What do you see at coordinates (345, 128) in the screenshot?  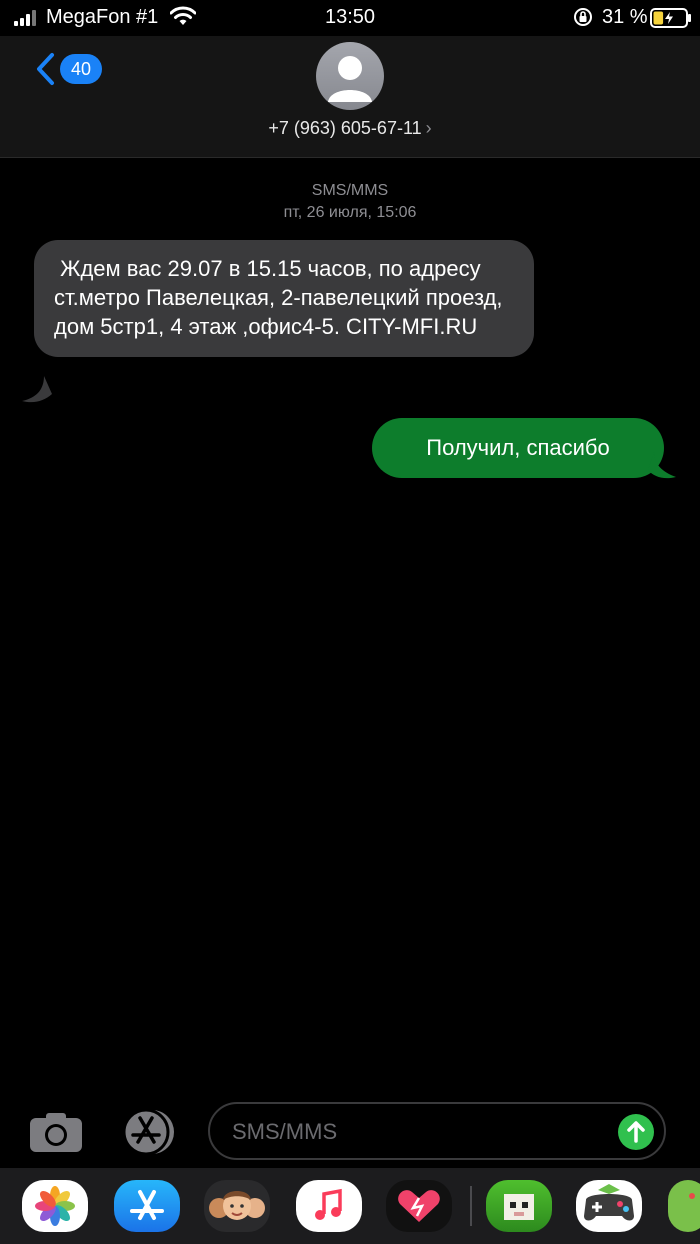 I see `contact-number: +7 (963) 605-67-11` at bounding box center [345, 128].